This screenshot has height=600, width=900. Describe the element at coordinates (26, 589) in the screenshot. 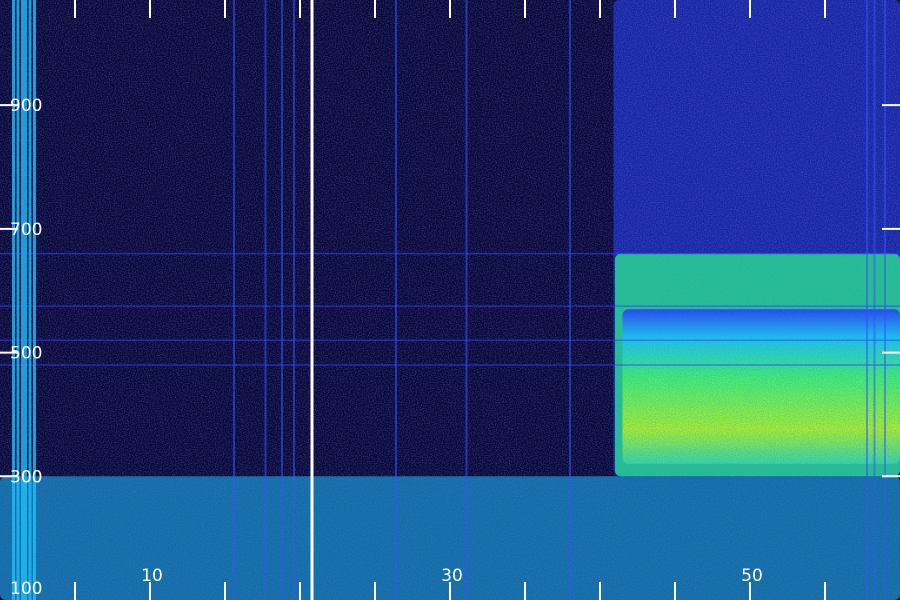

I see `y-tick-label: 100` at that location.